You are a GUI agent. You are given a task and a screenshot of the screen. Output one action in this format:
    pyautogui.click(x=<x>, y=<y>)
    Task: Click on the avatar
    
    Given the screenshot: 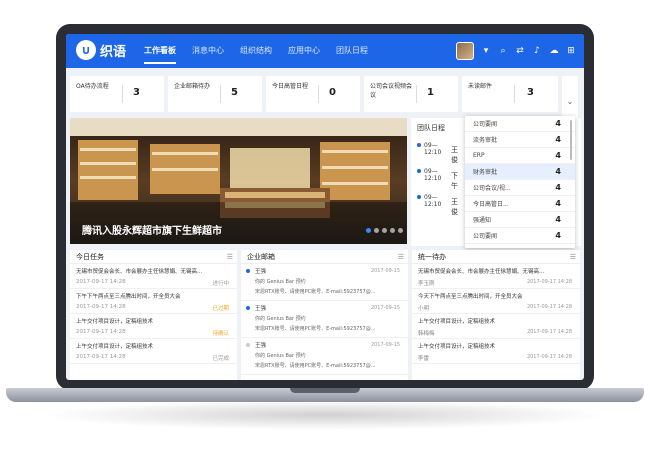 What is the action you would take?
    pyautogui.click(x=465, y=51)
    